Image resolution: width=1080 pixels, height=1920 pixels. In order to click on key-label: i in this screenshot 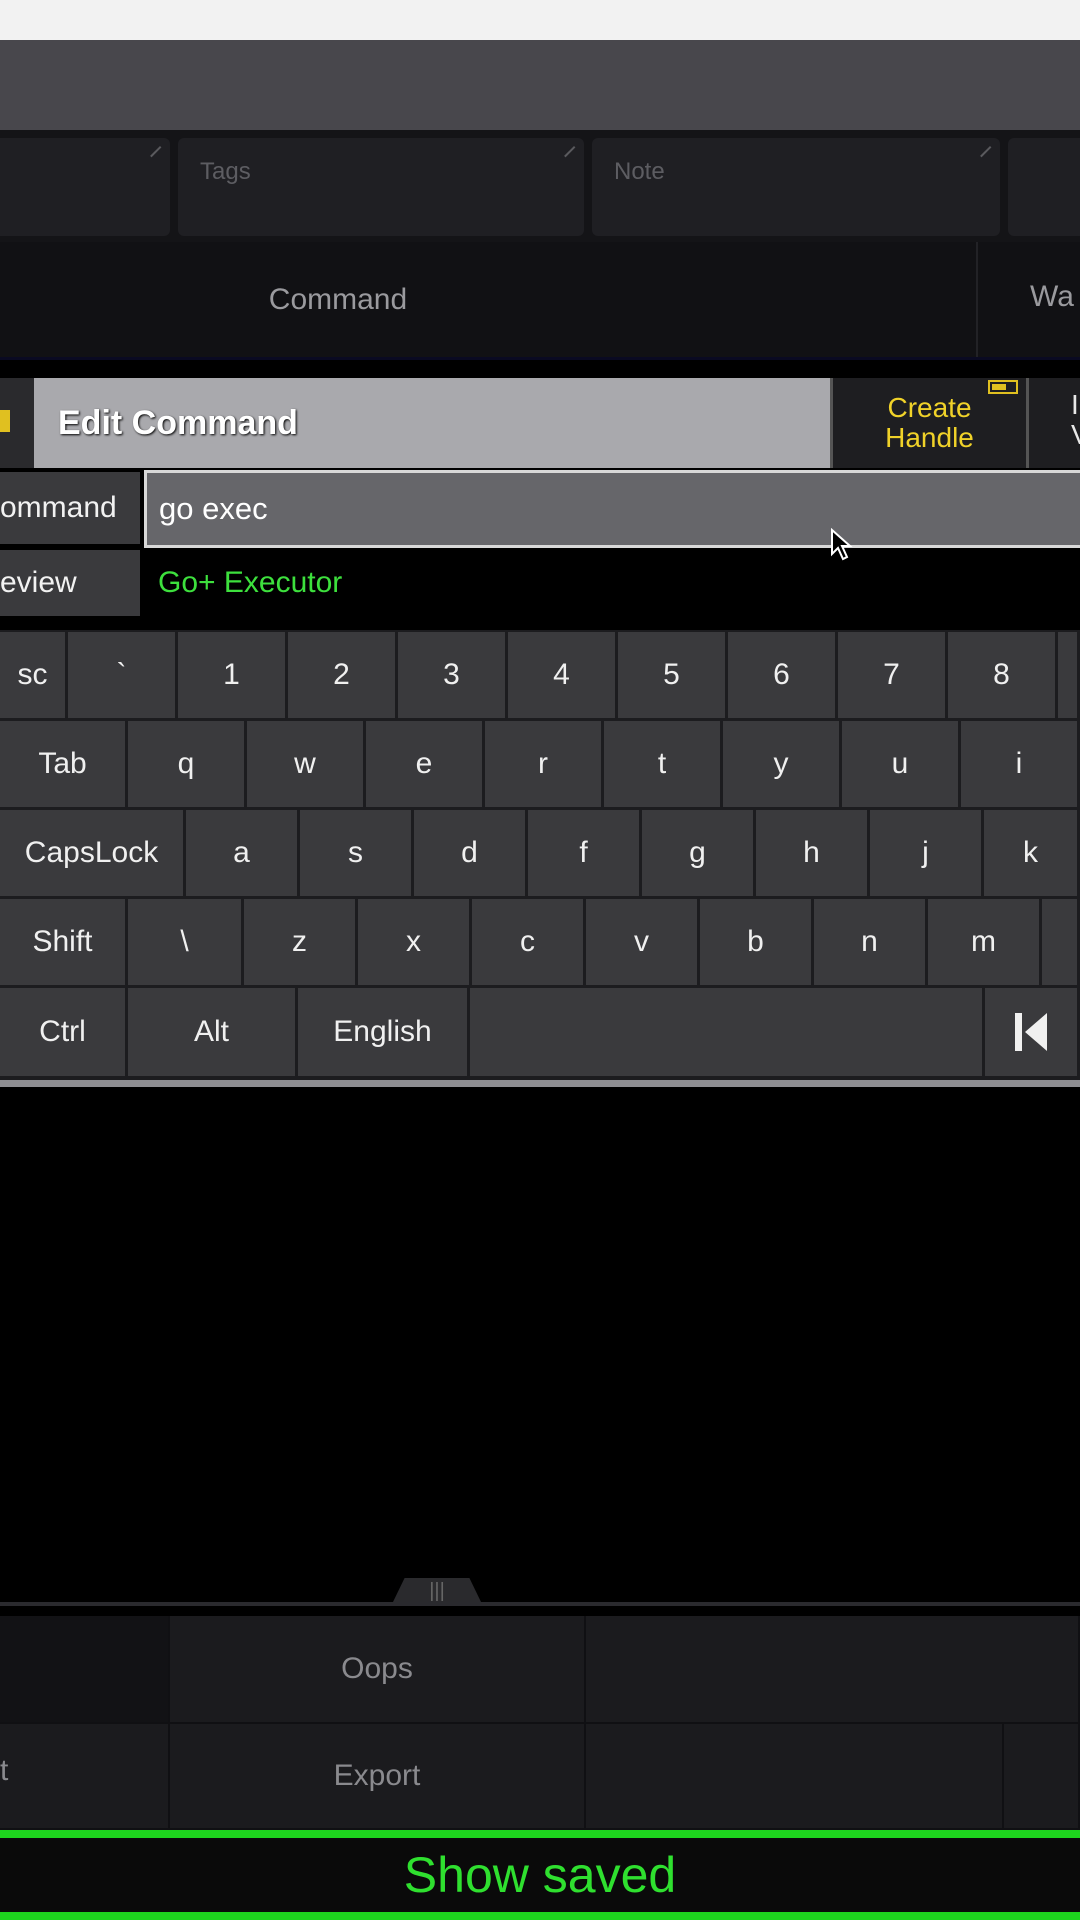, I will do `click(1019, 763)`.